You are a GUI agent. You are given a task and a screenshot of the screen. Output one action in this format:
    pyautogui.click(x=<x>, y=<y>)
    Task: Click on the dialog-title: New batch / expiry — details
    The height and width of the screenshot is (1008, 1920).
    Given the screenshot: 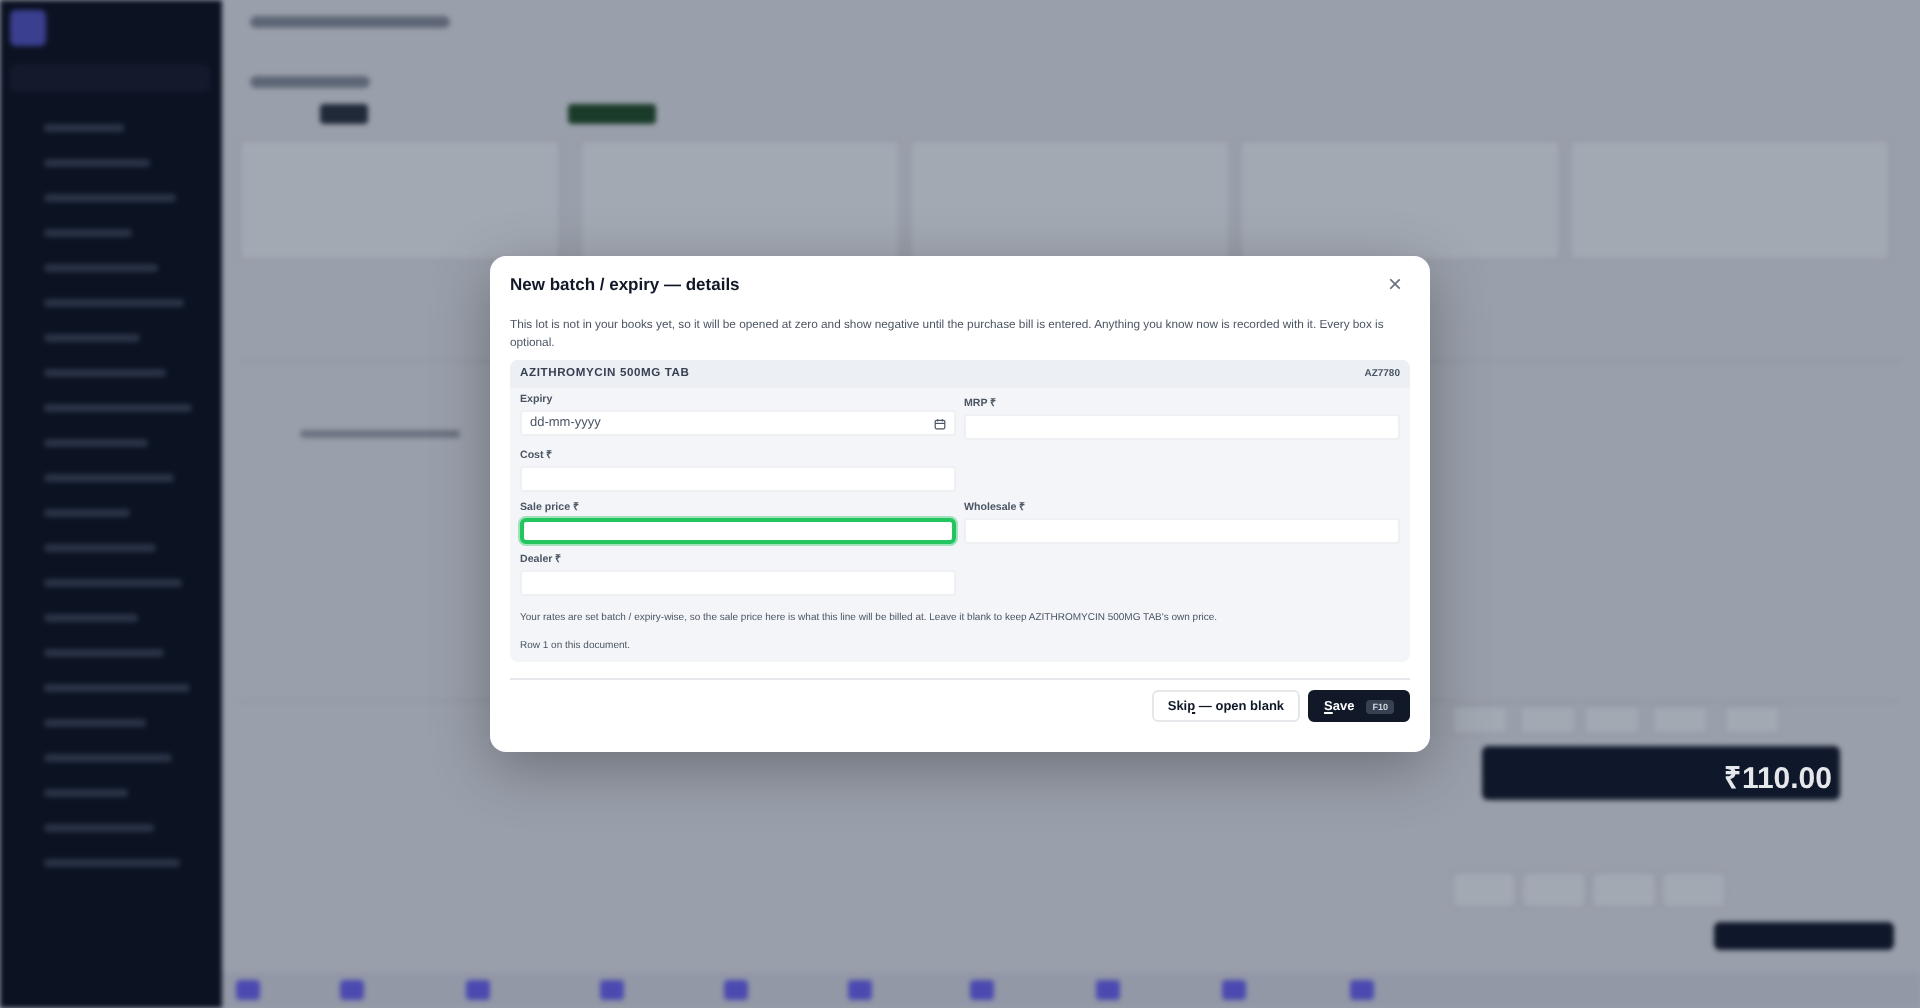 What is the action you would take?
    pyautogui.click(x=625, y=283)
    